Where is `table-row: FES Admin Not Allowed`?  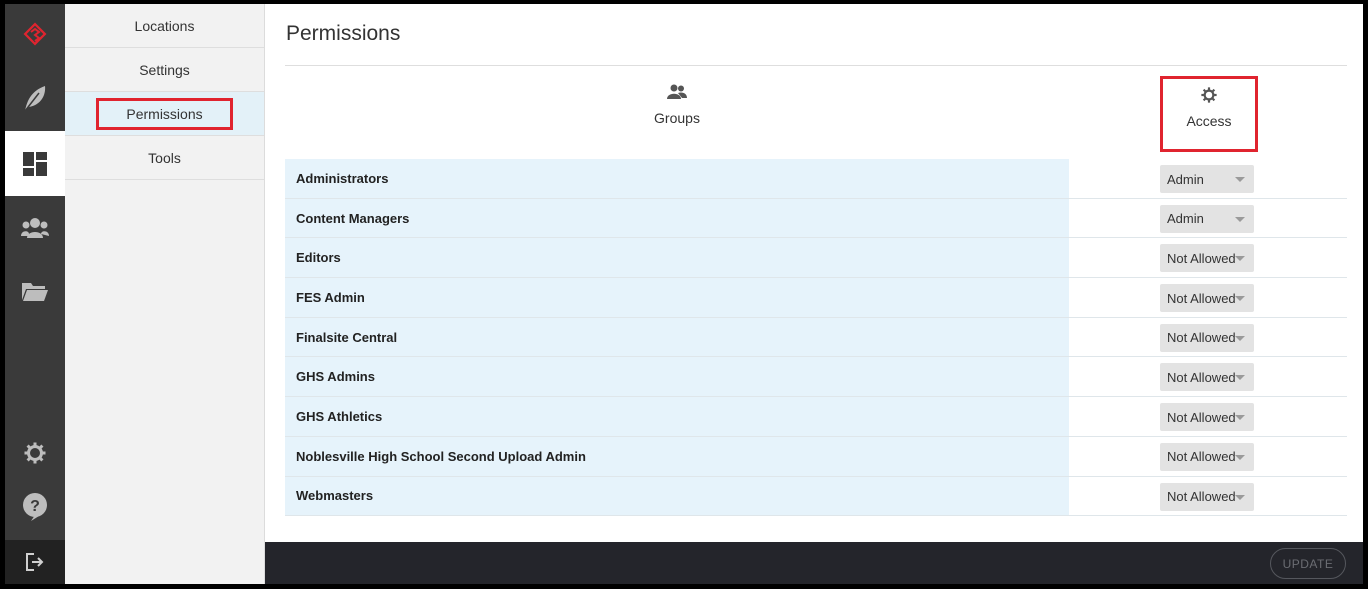
table-row: FES Admin Not Allowed is located at coordinates (816, 298).